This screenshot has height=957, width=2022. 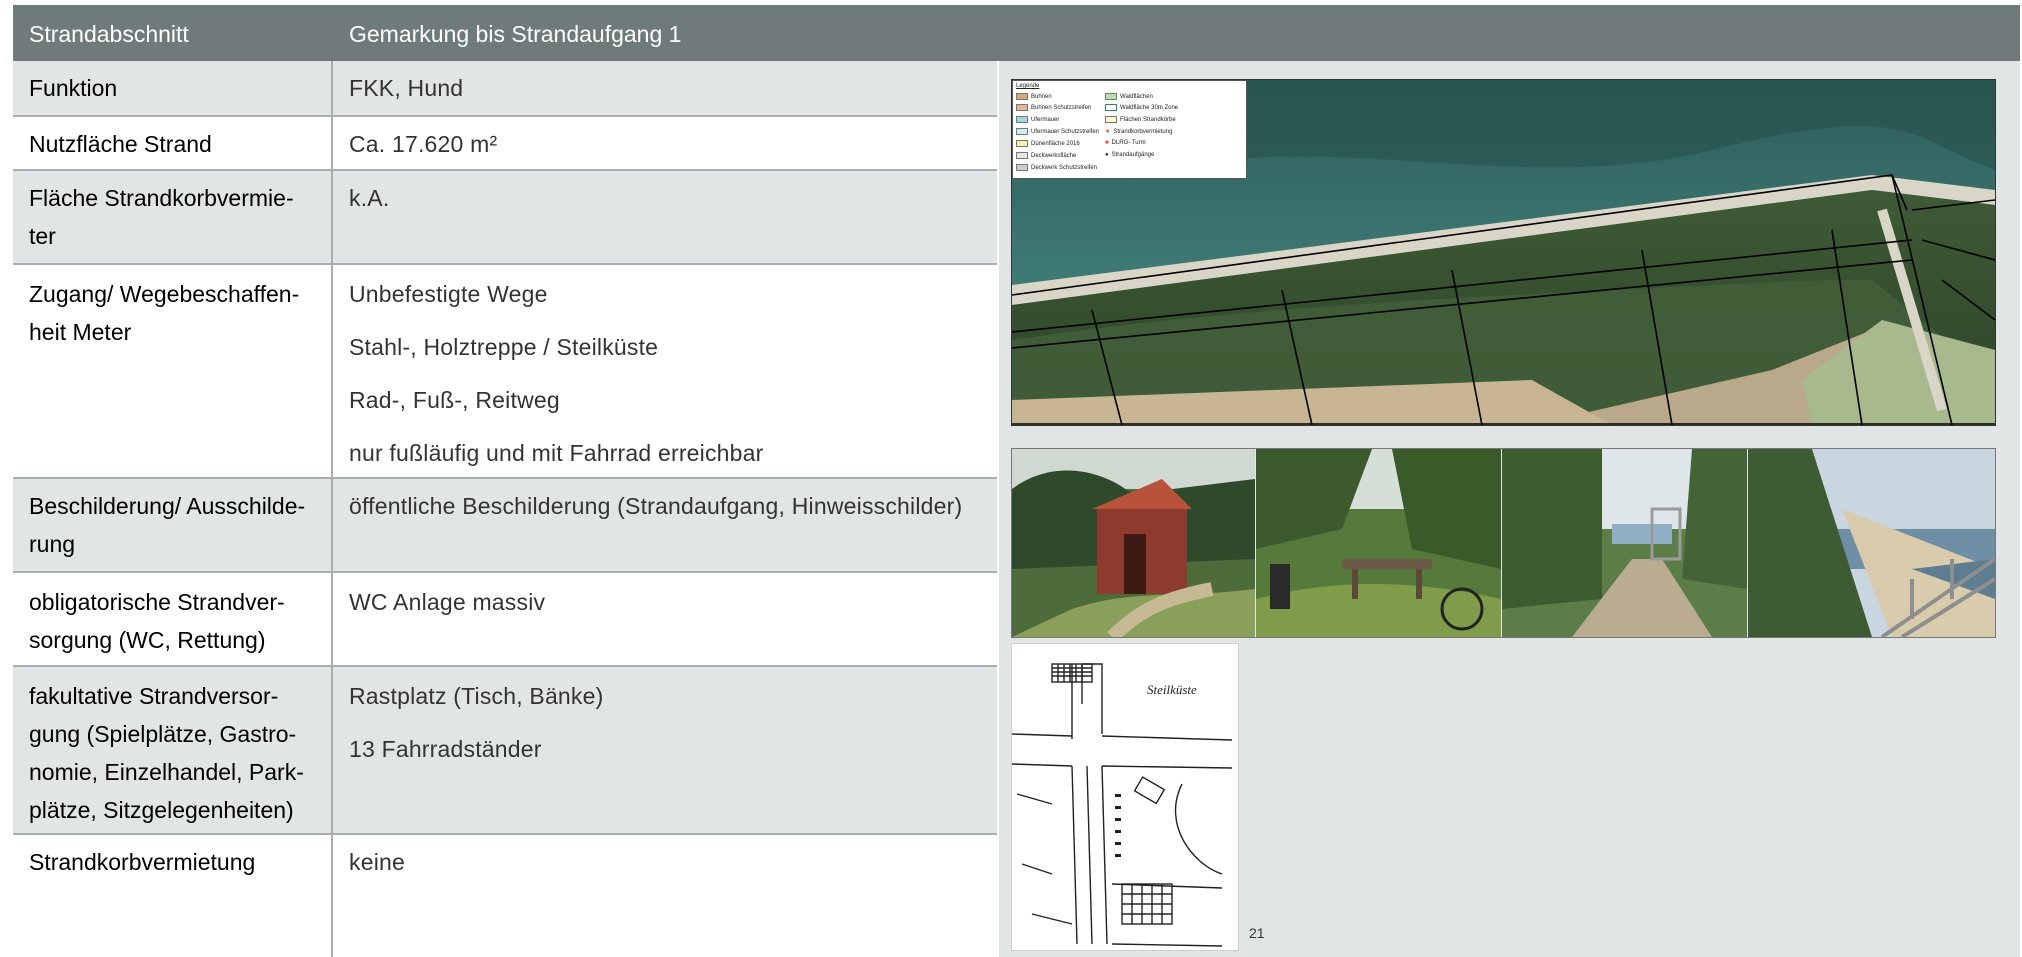 What do you see at coordinates (369, 198) in the screenshot?
I see `row-value-strandkorbflaeche: k.A.` at bounding box center [369, 198].